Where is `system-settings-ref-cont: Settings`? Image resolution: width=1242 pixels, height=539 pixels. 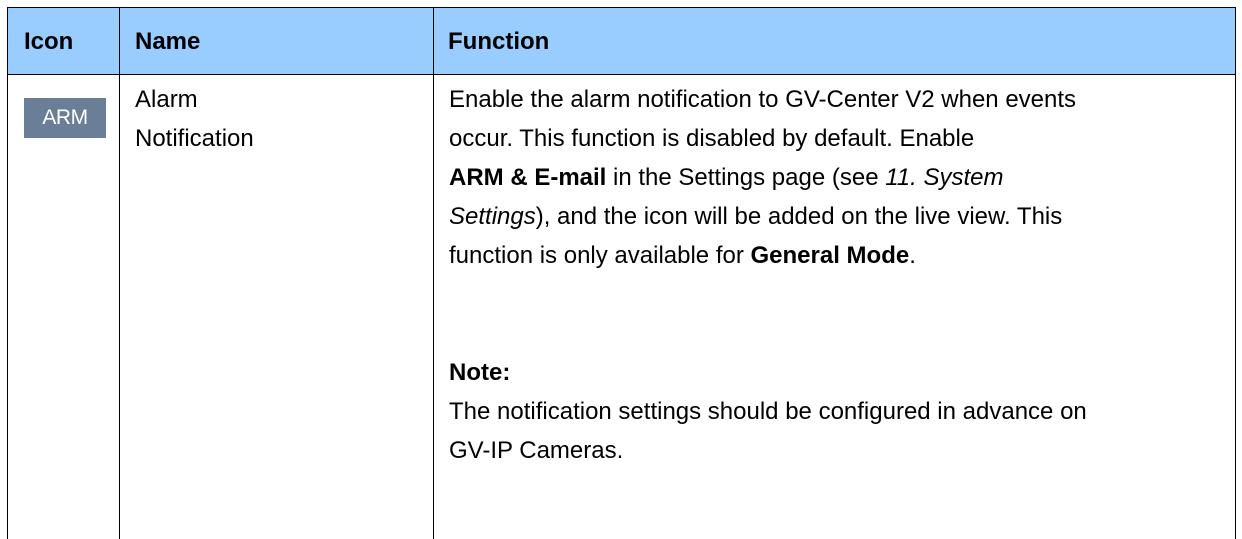
system-settings-ref-cont: Settings is located at coordinates (492, 216).